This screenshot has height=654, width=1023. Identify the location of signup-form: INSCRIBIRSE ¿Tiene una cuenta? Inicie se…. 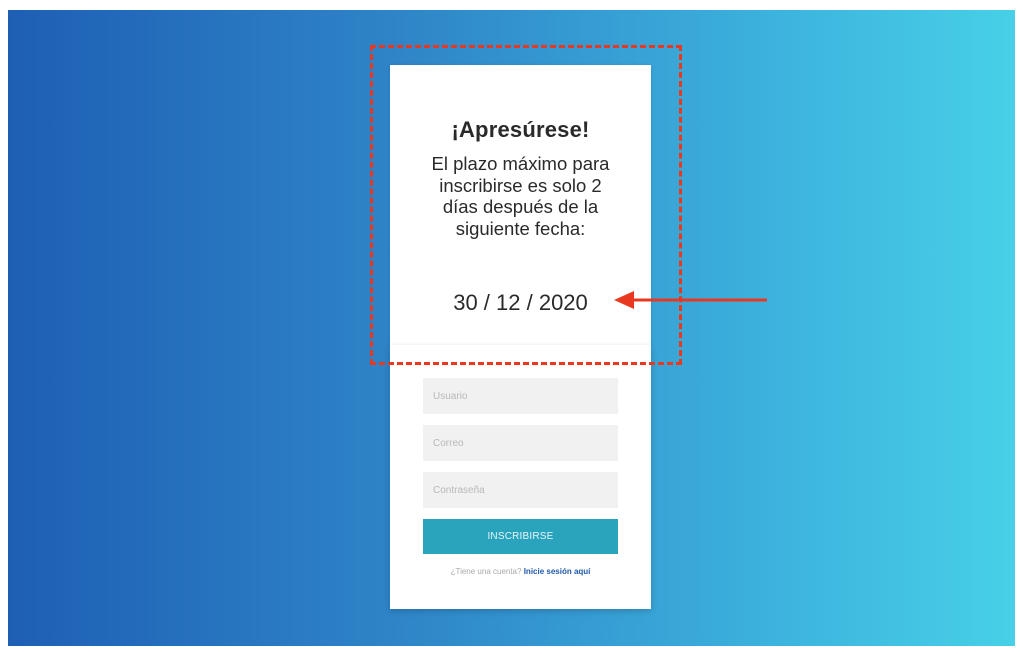
(520, 477).